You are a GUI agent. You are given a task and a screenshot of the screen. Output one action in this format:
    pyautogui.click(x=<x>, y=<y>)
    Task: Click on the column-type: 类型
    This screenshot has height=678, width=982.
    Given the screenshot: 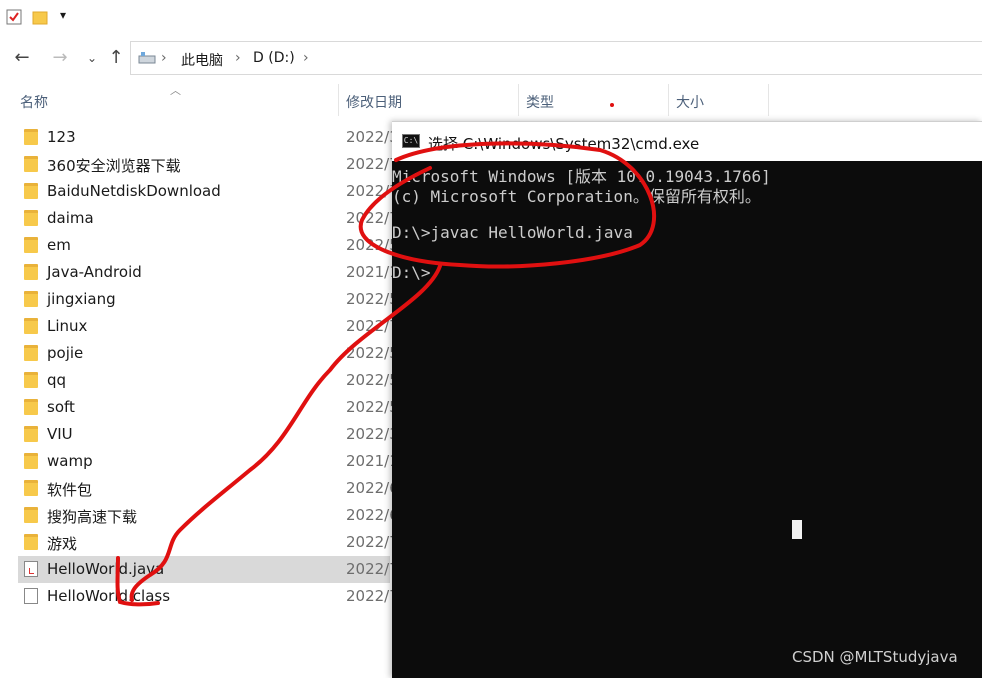 What is the action you would take?
    pyautogui.click(x=540, y=102)
    